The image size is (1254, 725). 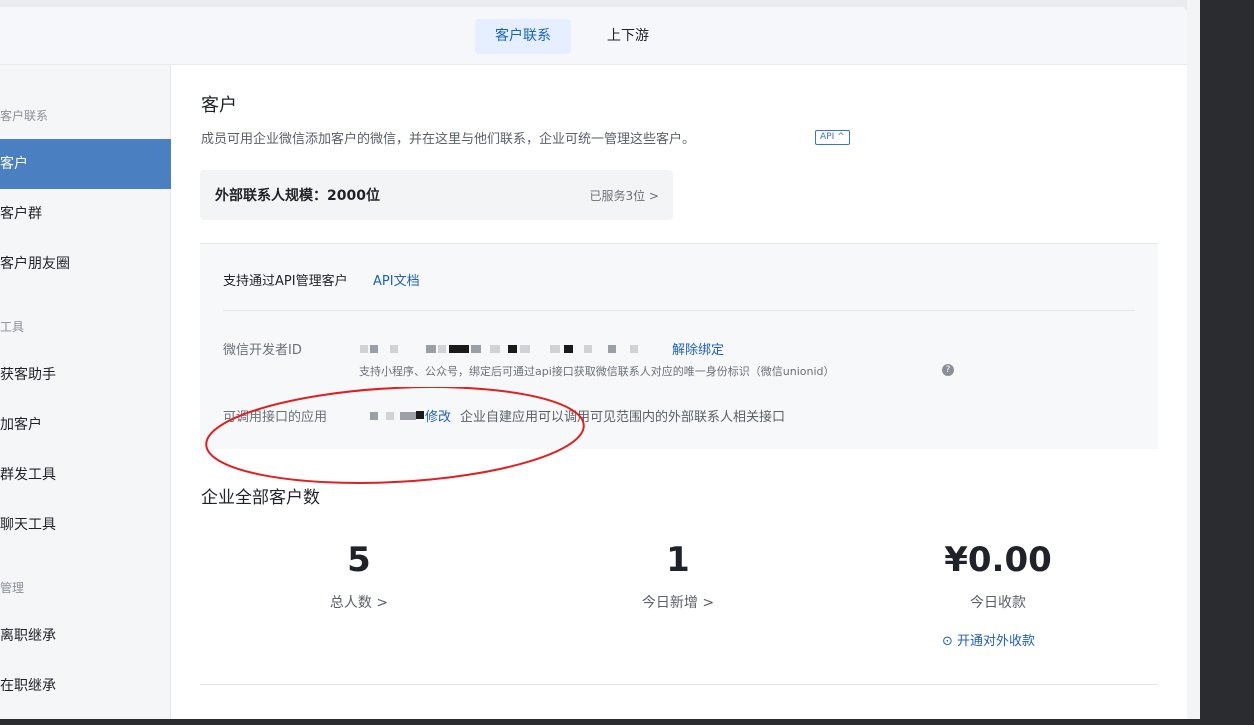 I want to click on contact-scale-label: 外部联系人规模：2000位, so click(x=297, y=196).